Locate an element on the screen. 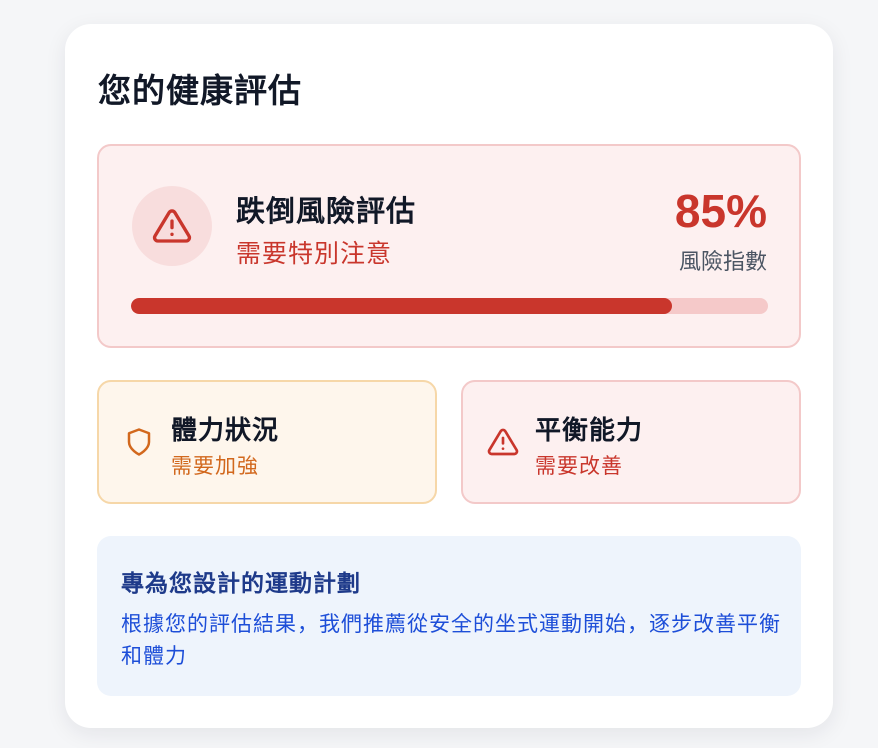  plan-description: 根據您的評估結果，我們推薦從安全的坐式運動開始，逐步改善平衡和體力 is located at coordinates (451, 640).